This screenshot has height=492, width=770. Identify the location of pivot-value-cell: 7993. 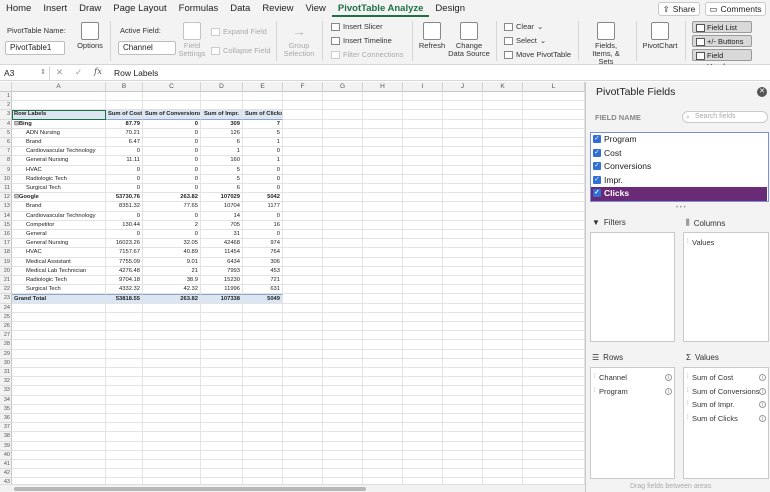
(222, 271).